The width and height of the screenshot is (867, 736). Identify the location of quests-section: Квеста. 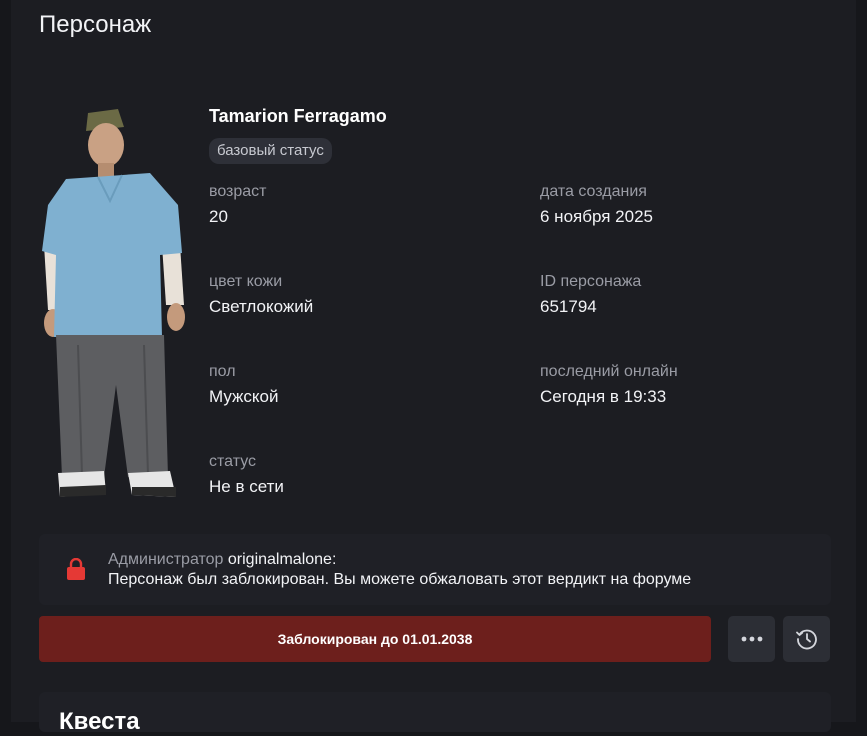
(435, 713).